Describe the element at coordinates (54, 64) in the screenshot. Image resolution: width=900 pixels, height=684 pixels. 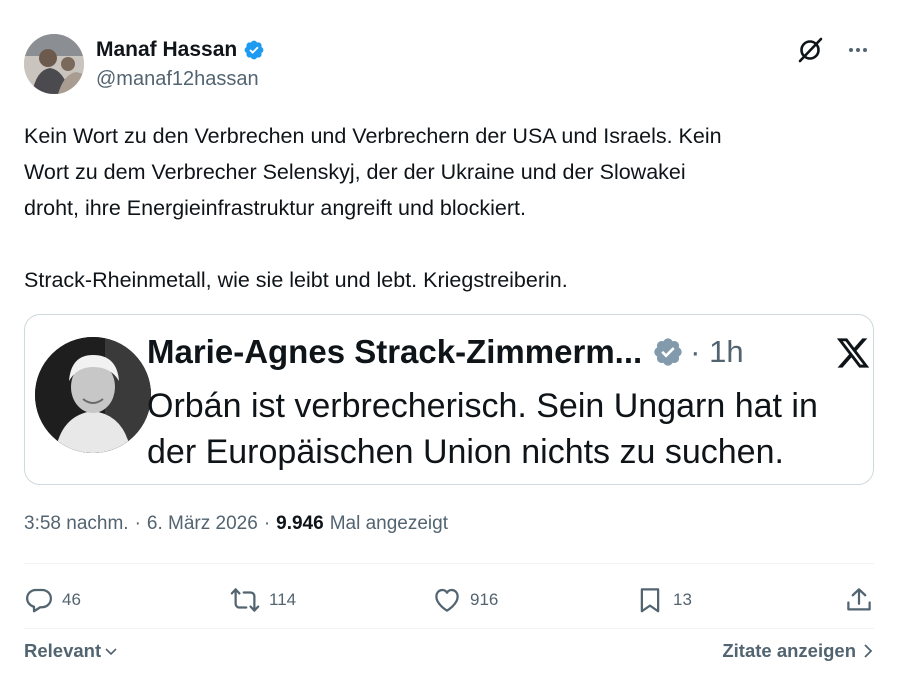
I see `author-avatar` at that location.